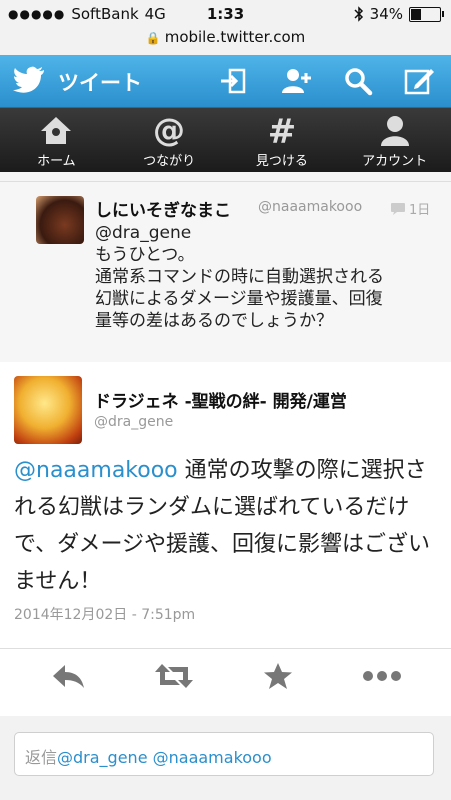  Describe the element at coordinates (56, 130) in the screenshot. I see `home-icon` at that location.